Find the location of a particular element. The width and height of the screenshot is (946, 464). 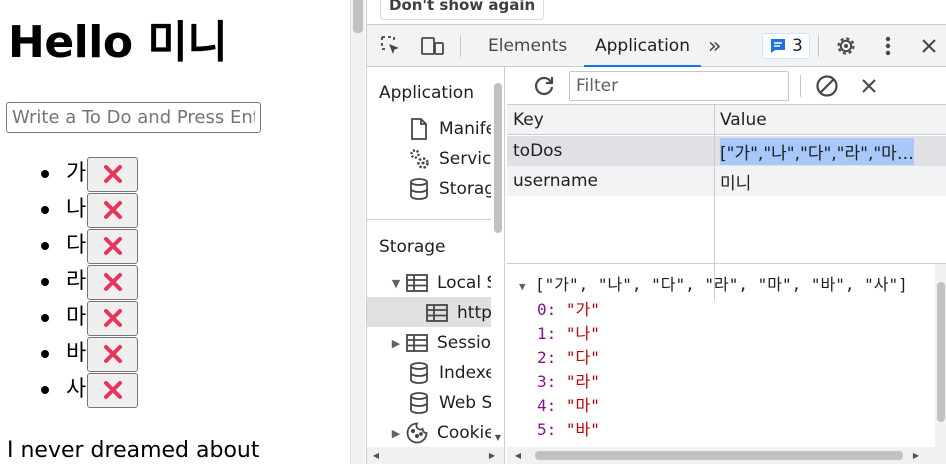

value-column-header: Value is located at coordinates (830, 120).